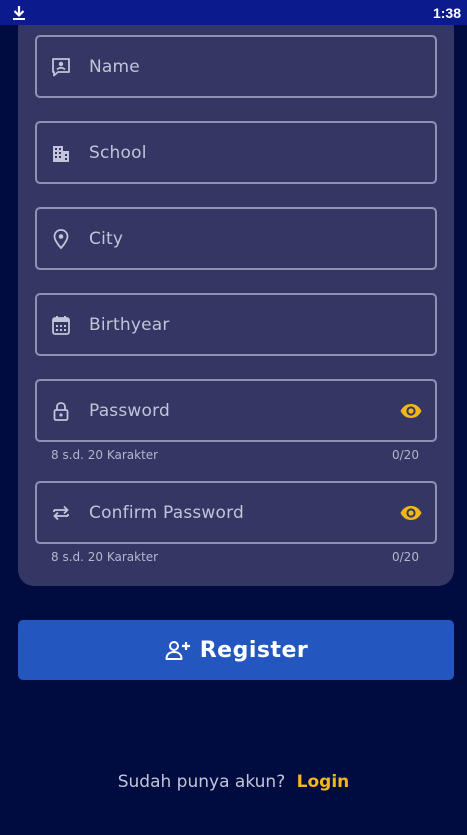  What do you see at coordinates (236, 324) in the screenshot?
I see `birthyear-field: Birthyear` at bounding box center [236, 324].